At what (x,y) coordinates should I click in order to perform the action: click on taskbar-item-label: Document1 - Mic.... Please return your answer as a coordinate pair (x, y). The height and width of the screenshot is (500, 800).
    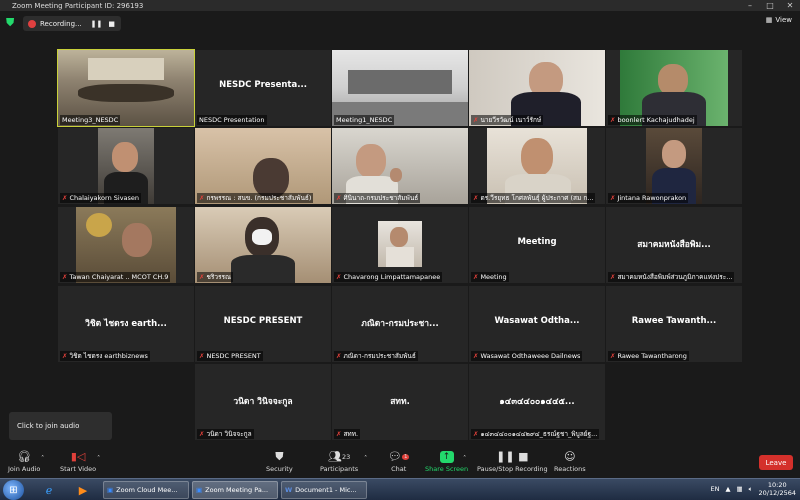
    Looking at the image, I should click on (326, 490).